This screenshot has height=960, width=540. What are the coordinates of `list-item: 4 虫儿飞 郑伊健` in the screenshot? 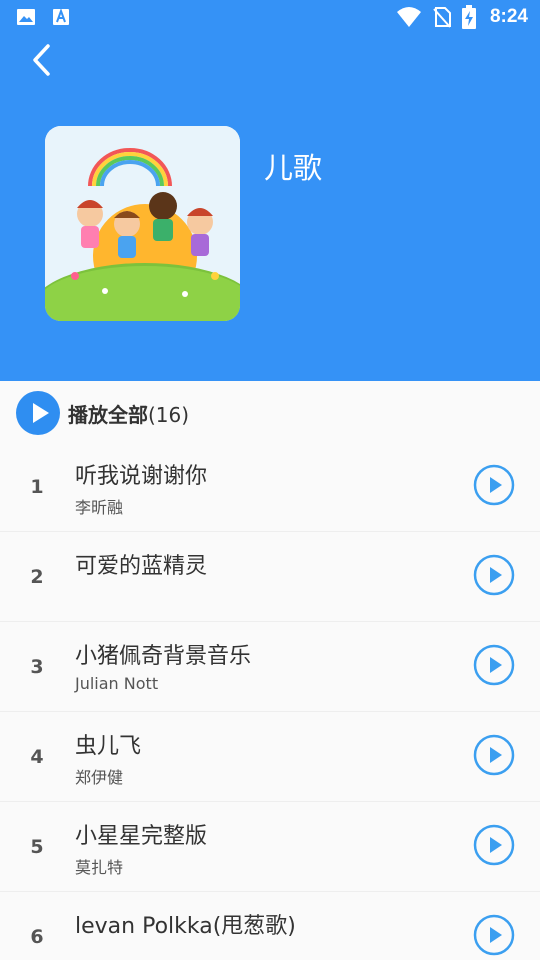 It's located at (270, 757).